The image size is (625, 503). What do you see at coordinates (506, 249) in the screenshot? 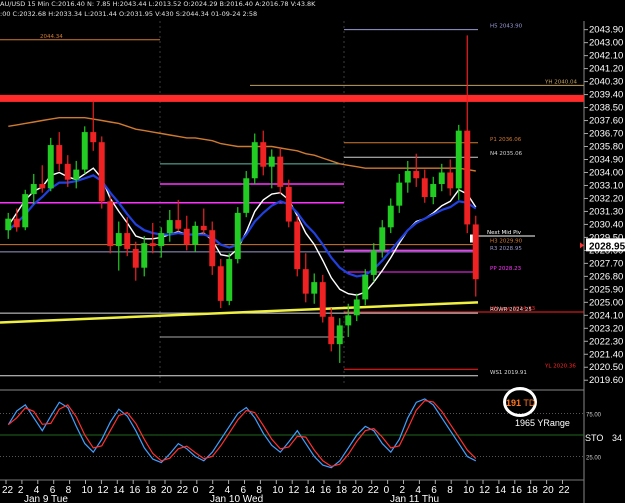
I see `level-label: R3 2028.95` at bounding box center [506, 249].